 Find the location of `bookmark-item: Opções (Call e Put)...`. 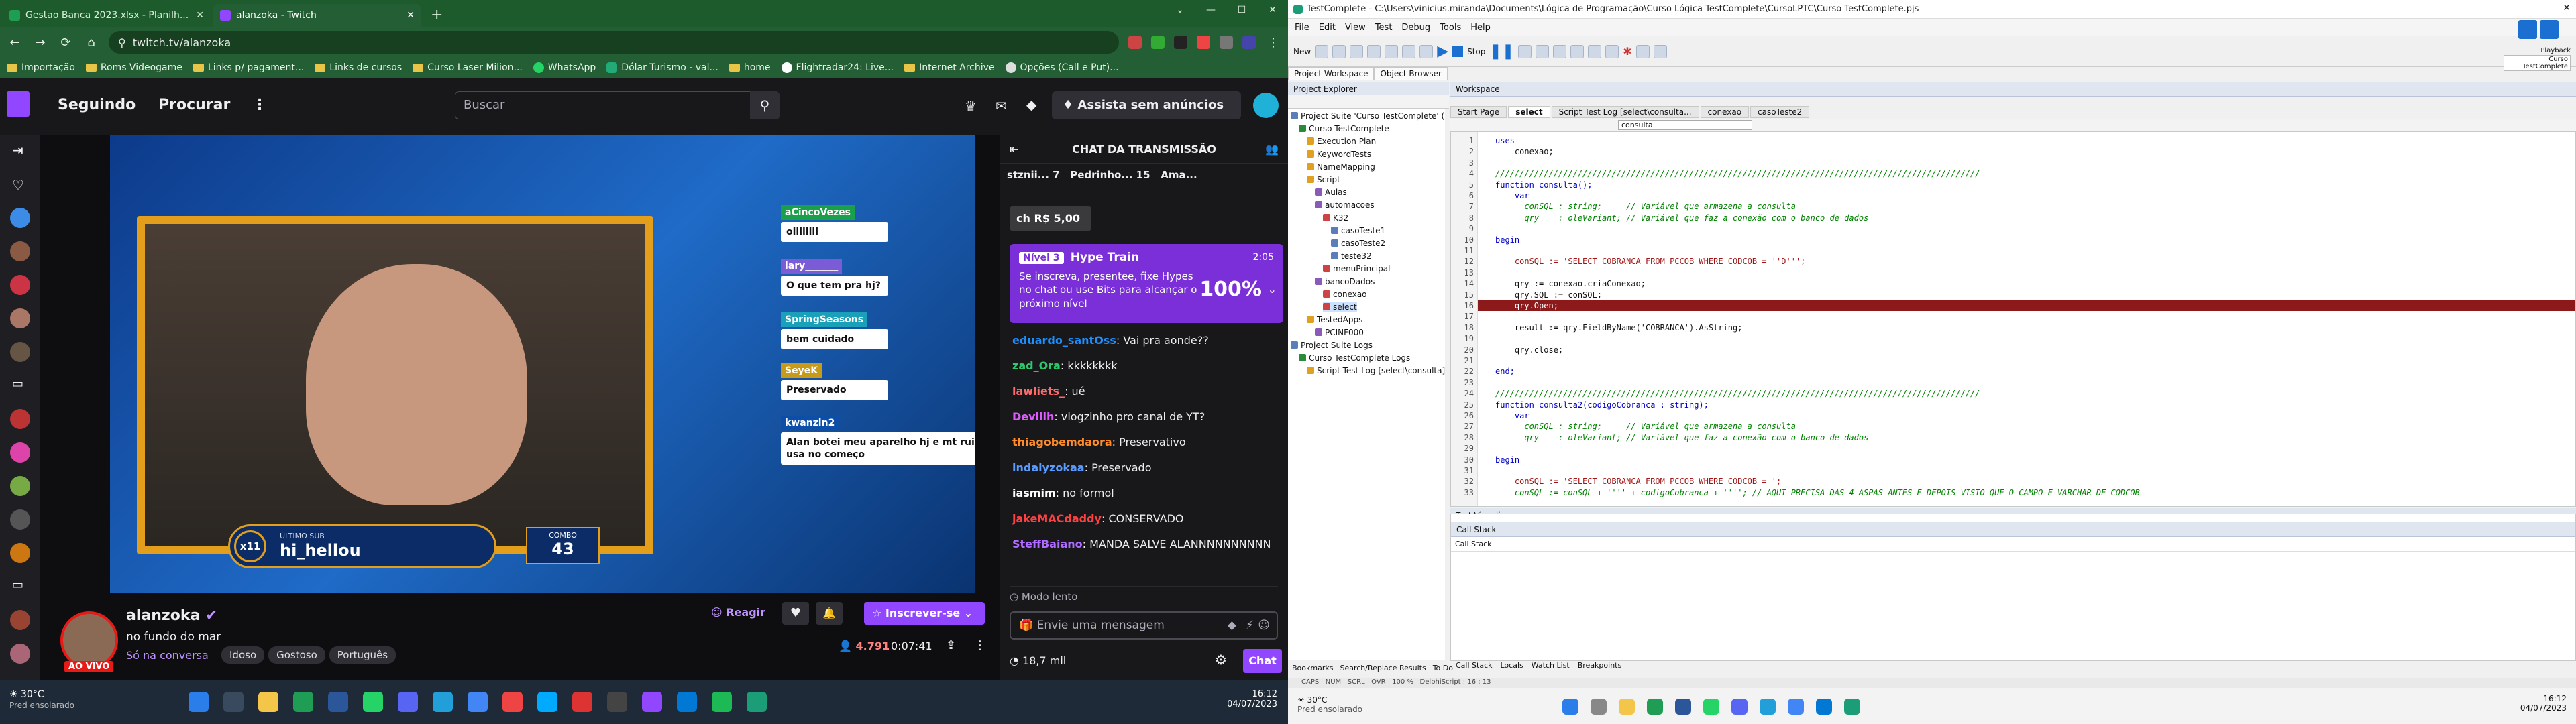

bookmark-item: Opções (Call e Put)... is located at coordinates (1062, 67).